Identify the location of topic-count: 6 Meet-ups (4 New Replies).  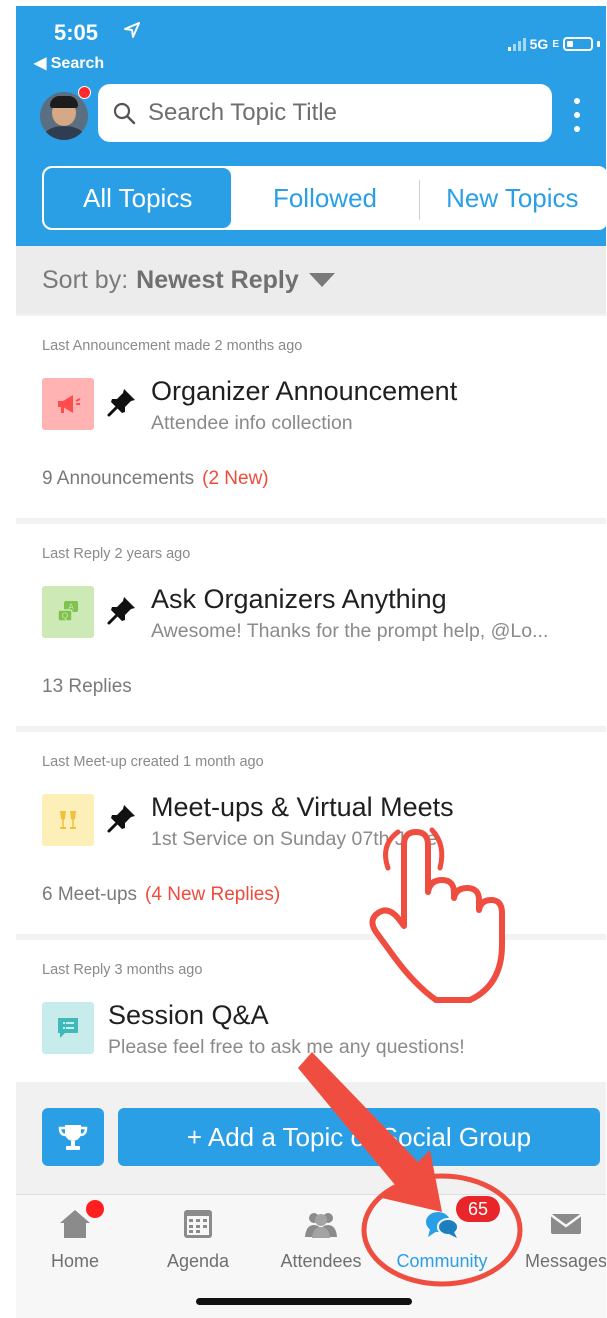
(161, 894).